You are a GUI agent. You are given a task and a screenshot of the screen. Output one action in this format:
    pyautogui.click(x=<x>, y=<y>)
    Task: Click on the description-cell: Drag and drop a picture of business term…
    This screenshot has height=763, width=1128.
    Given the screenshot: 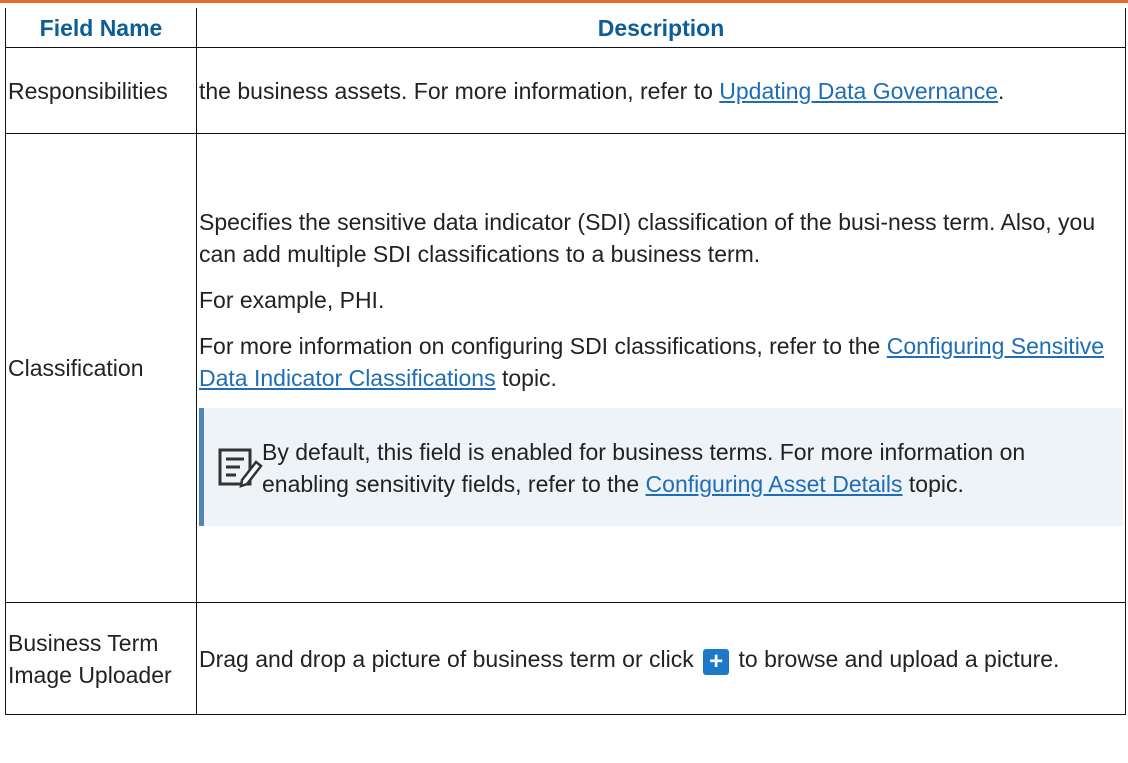 What is the action you would take?
    pyautogui.click(x=661, y=658)
    